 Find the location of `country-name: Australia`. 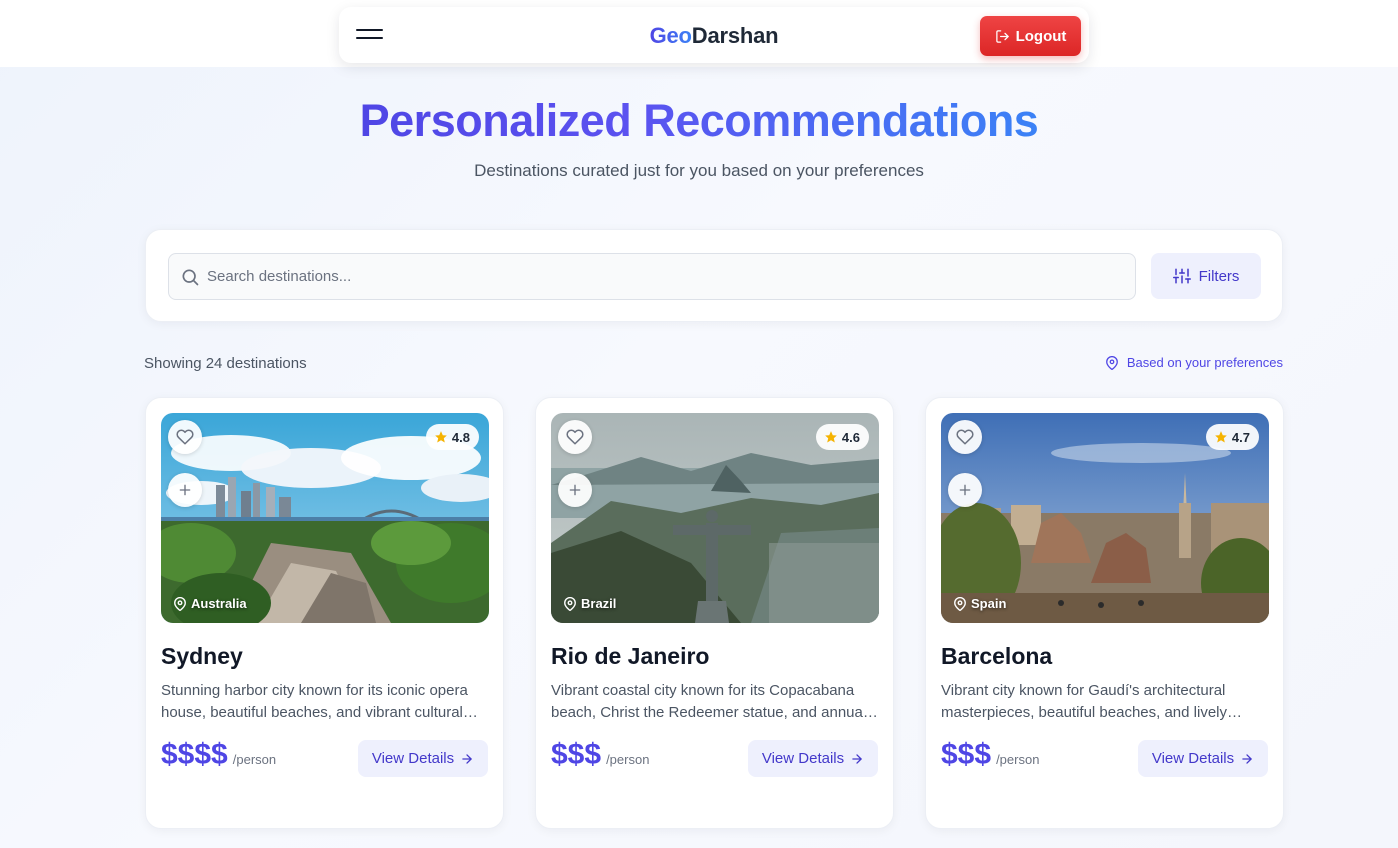

country-name: Australia is located at coordinates (219, 603).